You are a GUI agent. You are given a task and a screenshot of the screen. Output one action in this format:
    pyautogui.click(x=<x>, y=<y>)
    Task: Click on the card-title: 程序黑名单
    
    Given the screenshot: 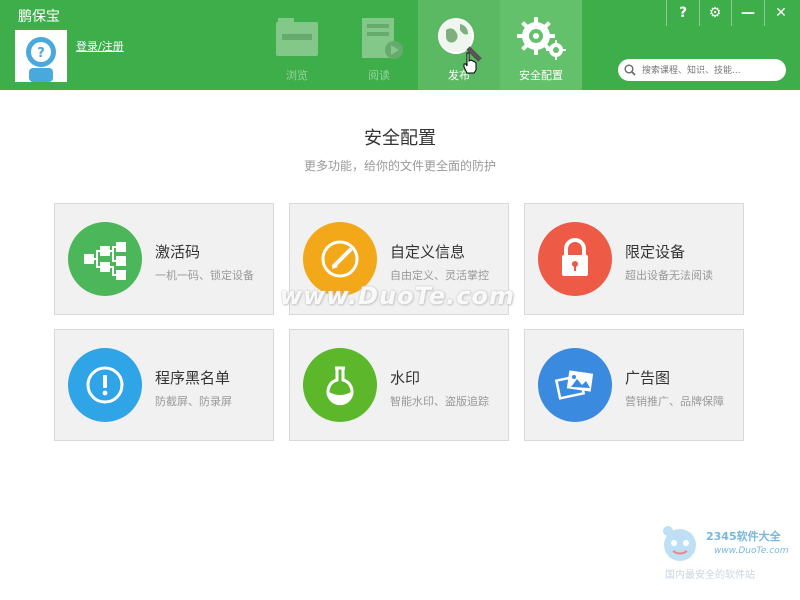 What is the action you would take?
    pyautogui.click(x=193, y=378)
    